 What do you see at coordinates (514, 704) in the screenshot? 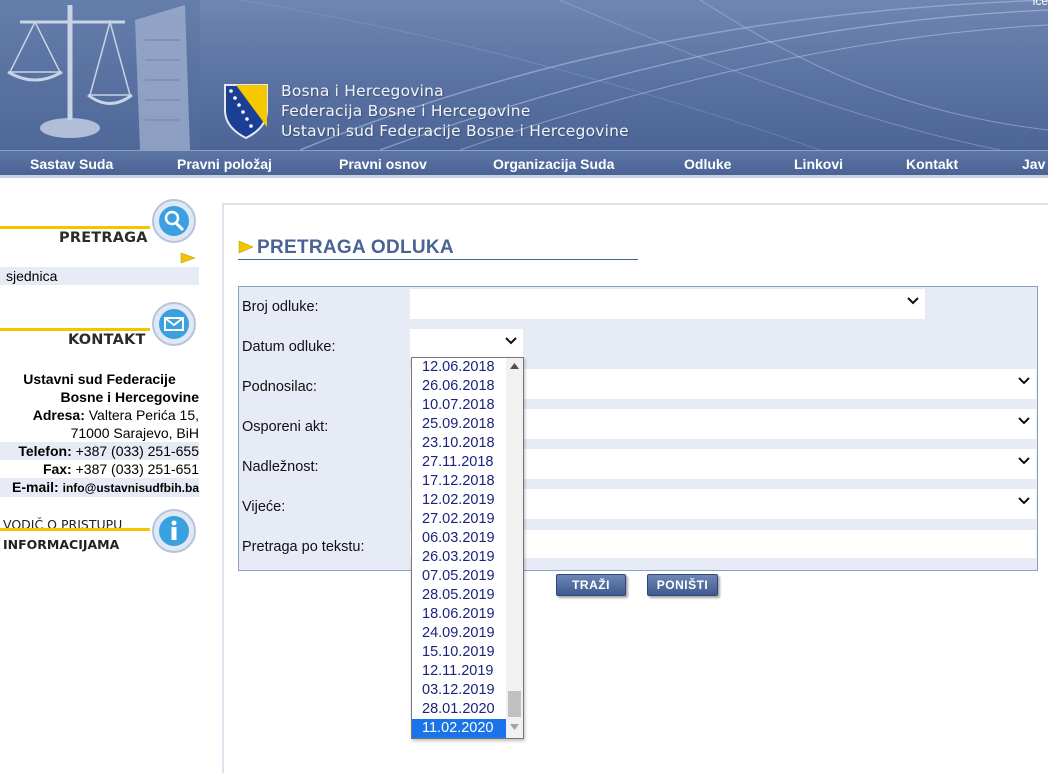
I see `scrollbar-thumb` at bounding box center [514, 704].